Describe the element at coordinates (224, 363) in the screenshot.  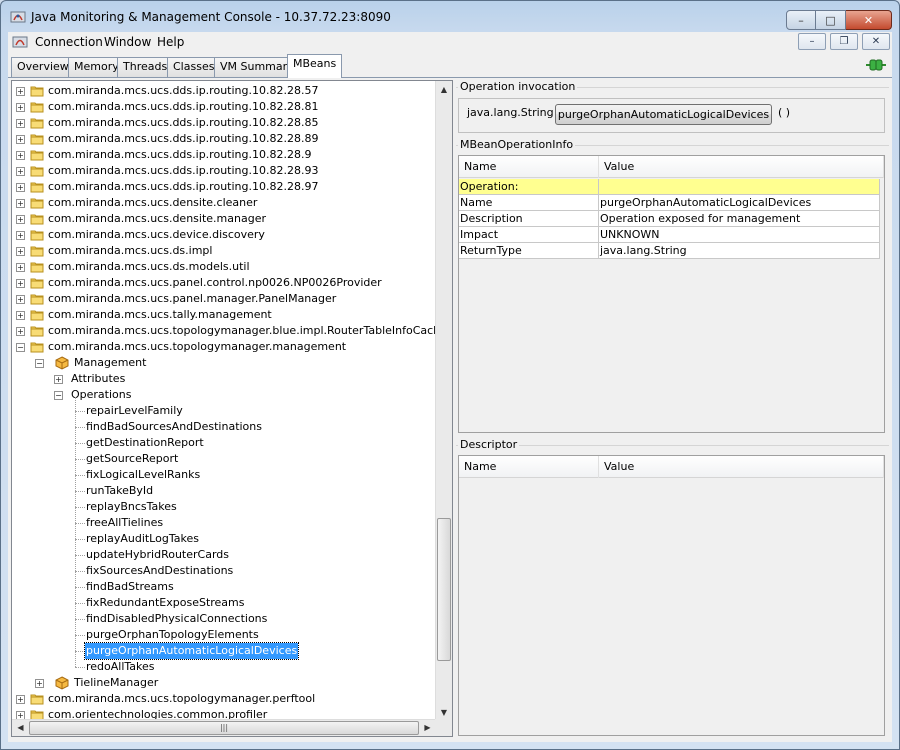
I see `tree-mbean-node: − Management` at that location.